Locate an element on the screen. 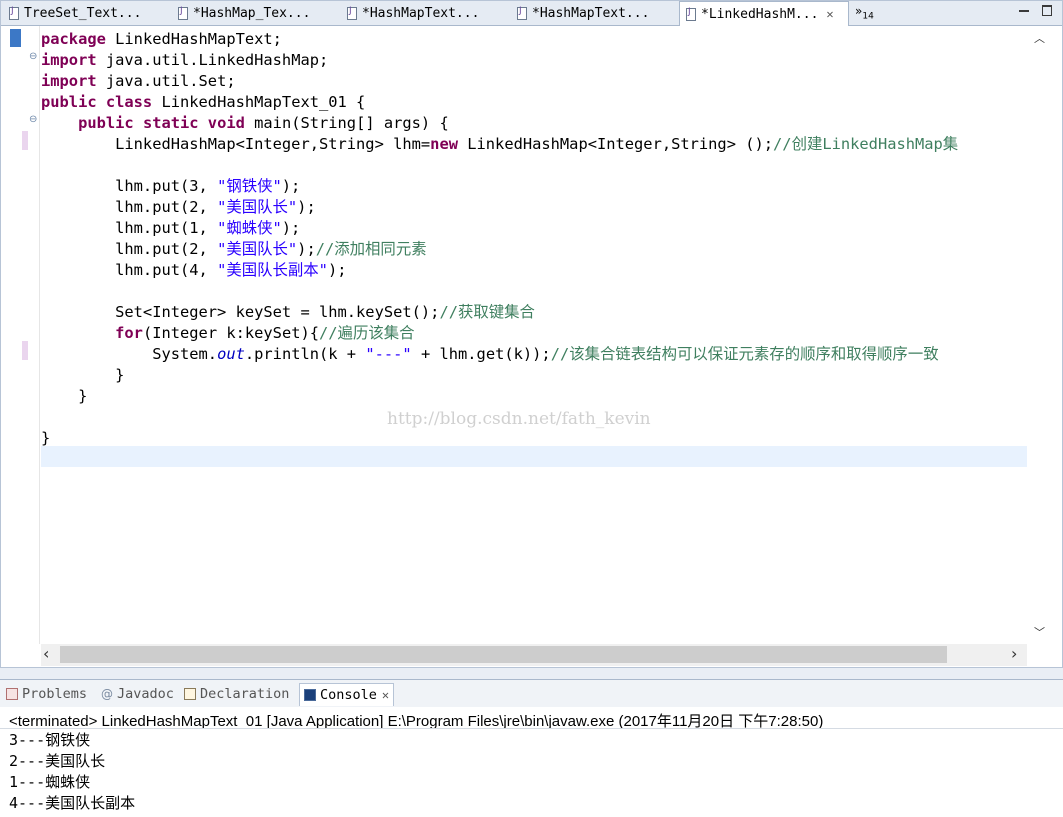 The height and width of the screenshot is (817, 1063). code-line: import java.util.LinkedHashMap; is located at coordinates (184, 60).